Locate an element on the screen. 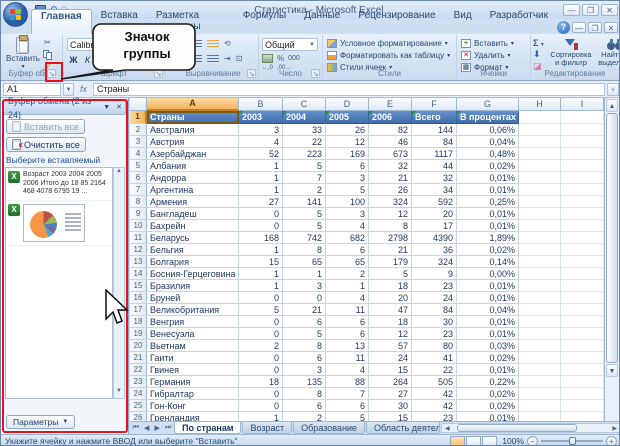 The width and height of the screenshot is (620, 446). data-cell: 673 is located at coordinates (390, 154).